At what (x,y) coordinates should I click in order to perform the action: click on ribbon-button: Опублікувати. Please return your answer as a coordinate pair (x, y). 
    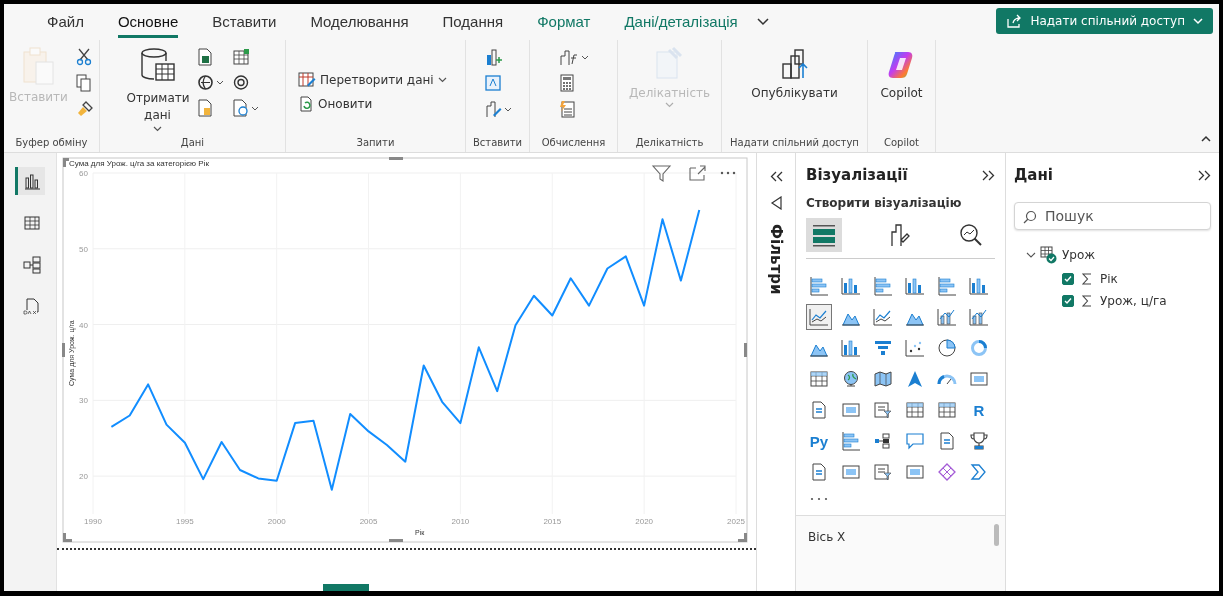
    Looking at the image, I should click on (794, 73).